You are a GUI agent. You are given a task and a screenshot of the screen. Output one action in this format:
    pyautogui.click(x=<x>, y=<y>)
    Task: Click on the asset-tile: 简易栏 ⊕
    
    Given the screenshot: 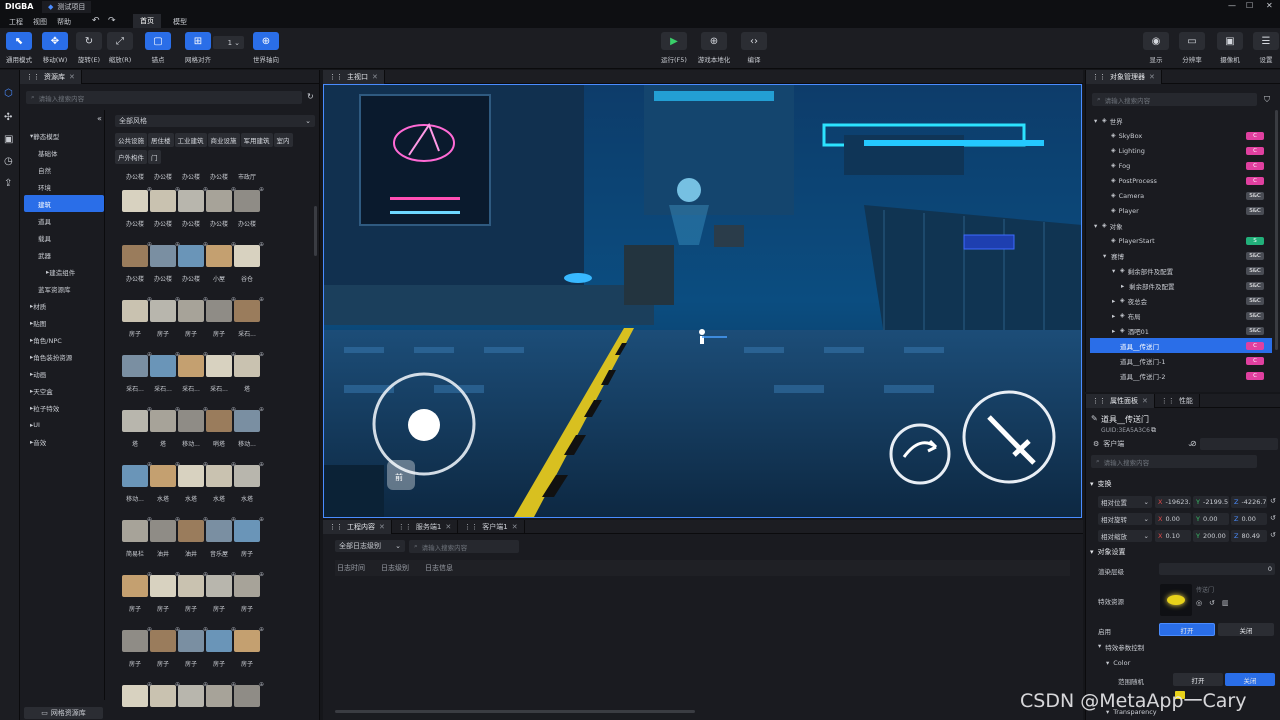 What is the action you would take?
    pyautogui.click(x=136, y=537)
    